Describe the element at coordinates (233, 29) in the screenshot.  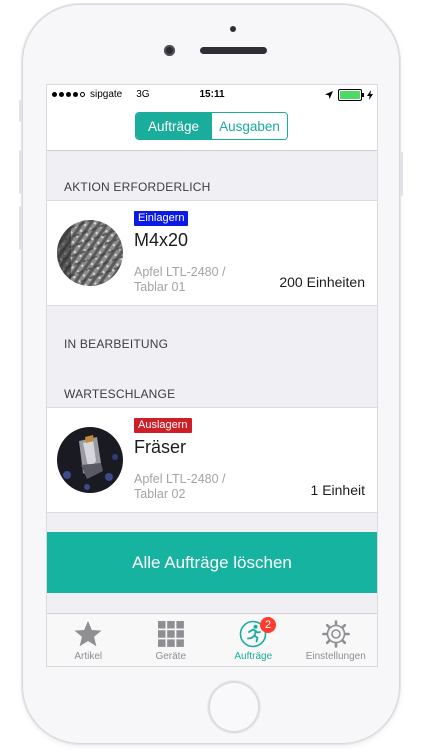
I see `proximity-sensor` at that location.